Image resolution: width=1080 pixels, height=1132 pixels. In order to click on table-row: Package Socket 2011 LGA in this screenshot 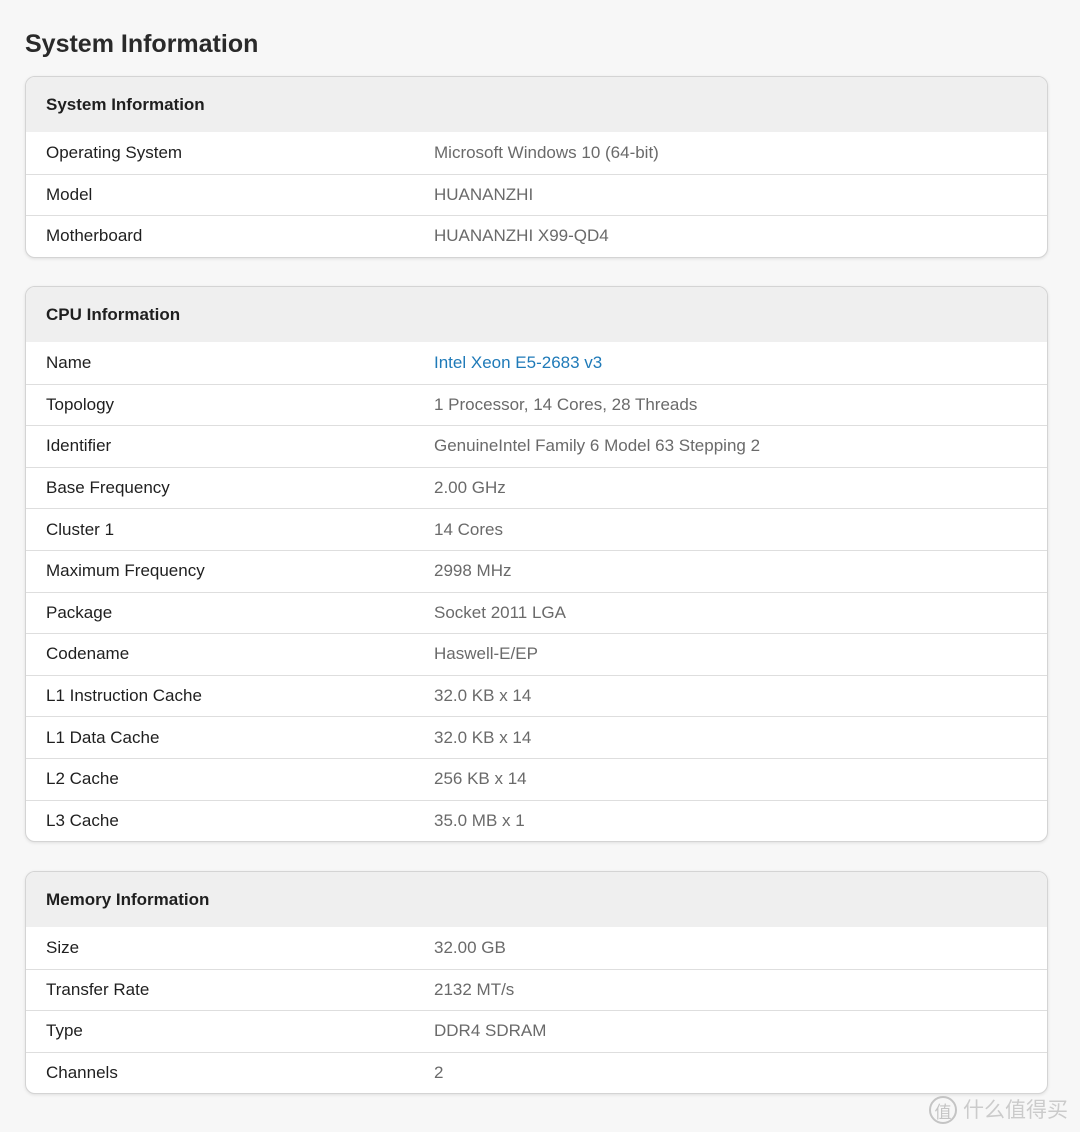, I will do `click(536, 612)`.